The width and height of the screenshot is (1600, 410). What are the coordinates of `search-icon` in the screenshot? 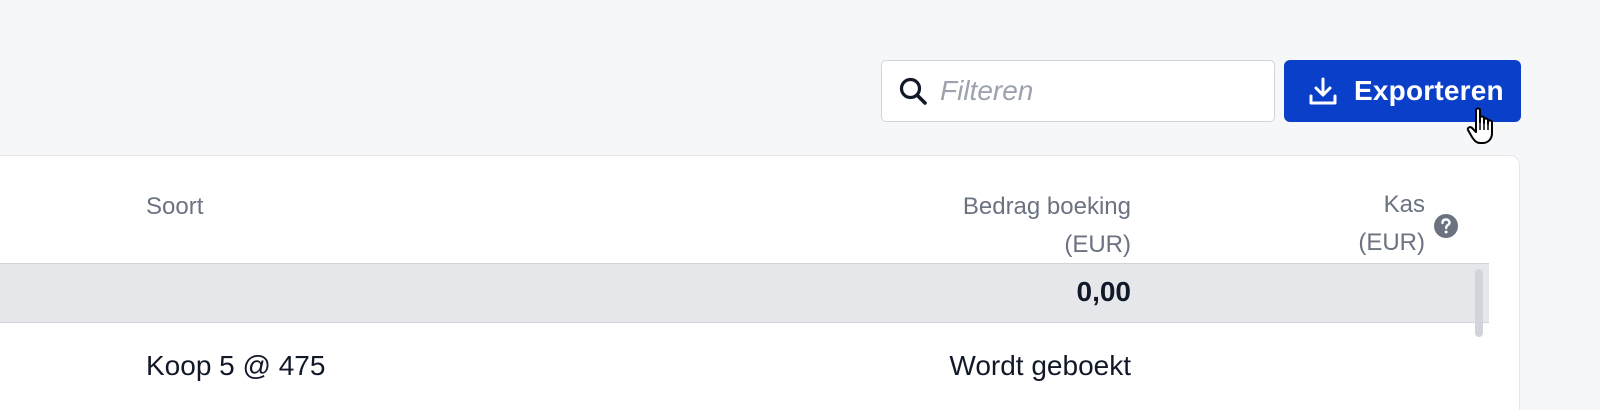 It's located at (913, 91).